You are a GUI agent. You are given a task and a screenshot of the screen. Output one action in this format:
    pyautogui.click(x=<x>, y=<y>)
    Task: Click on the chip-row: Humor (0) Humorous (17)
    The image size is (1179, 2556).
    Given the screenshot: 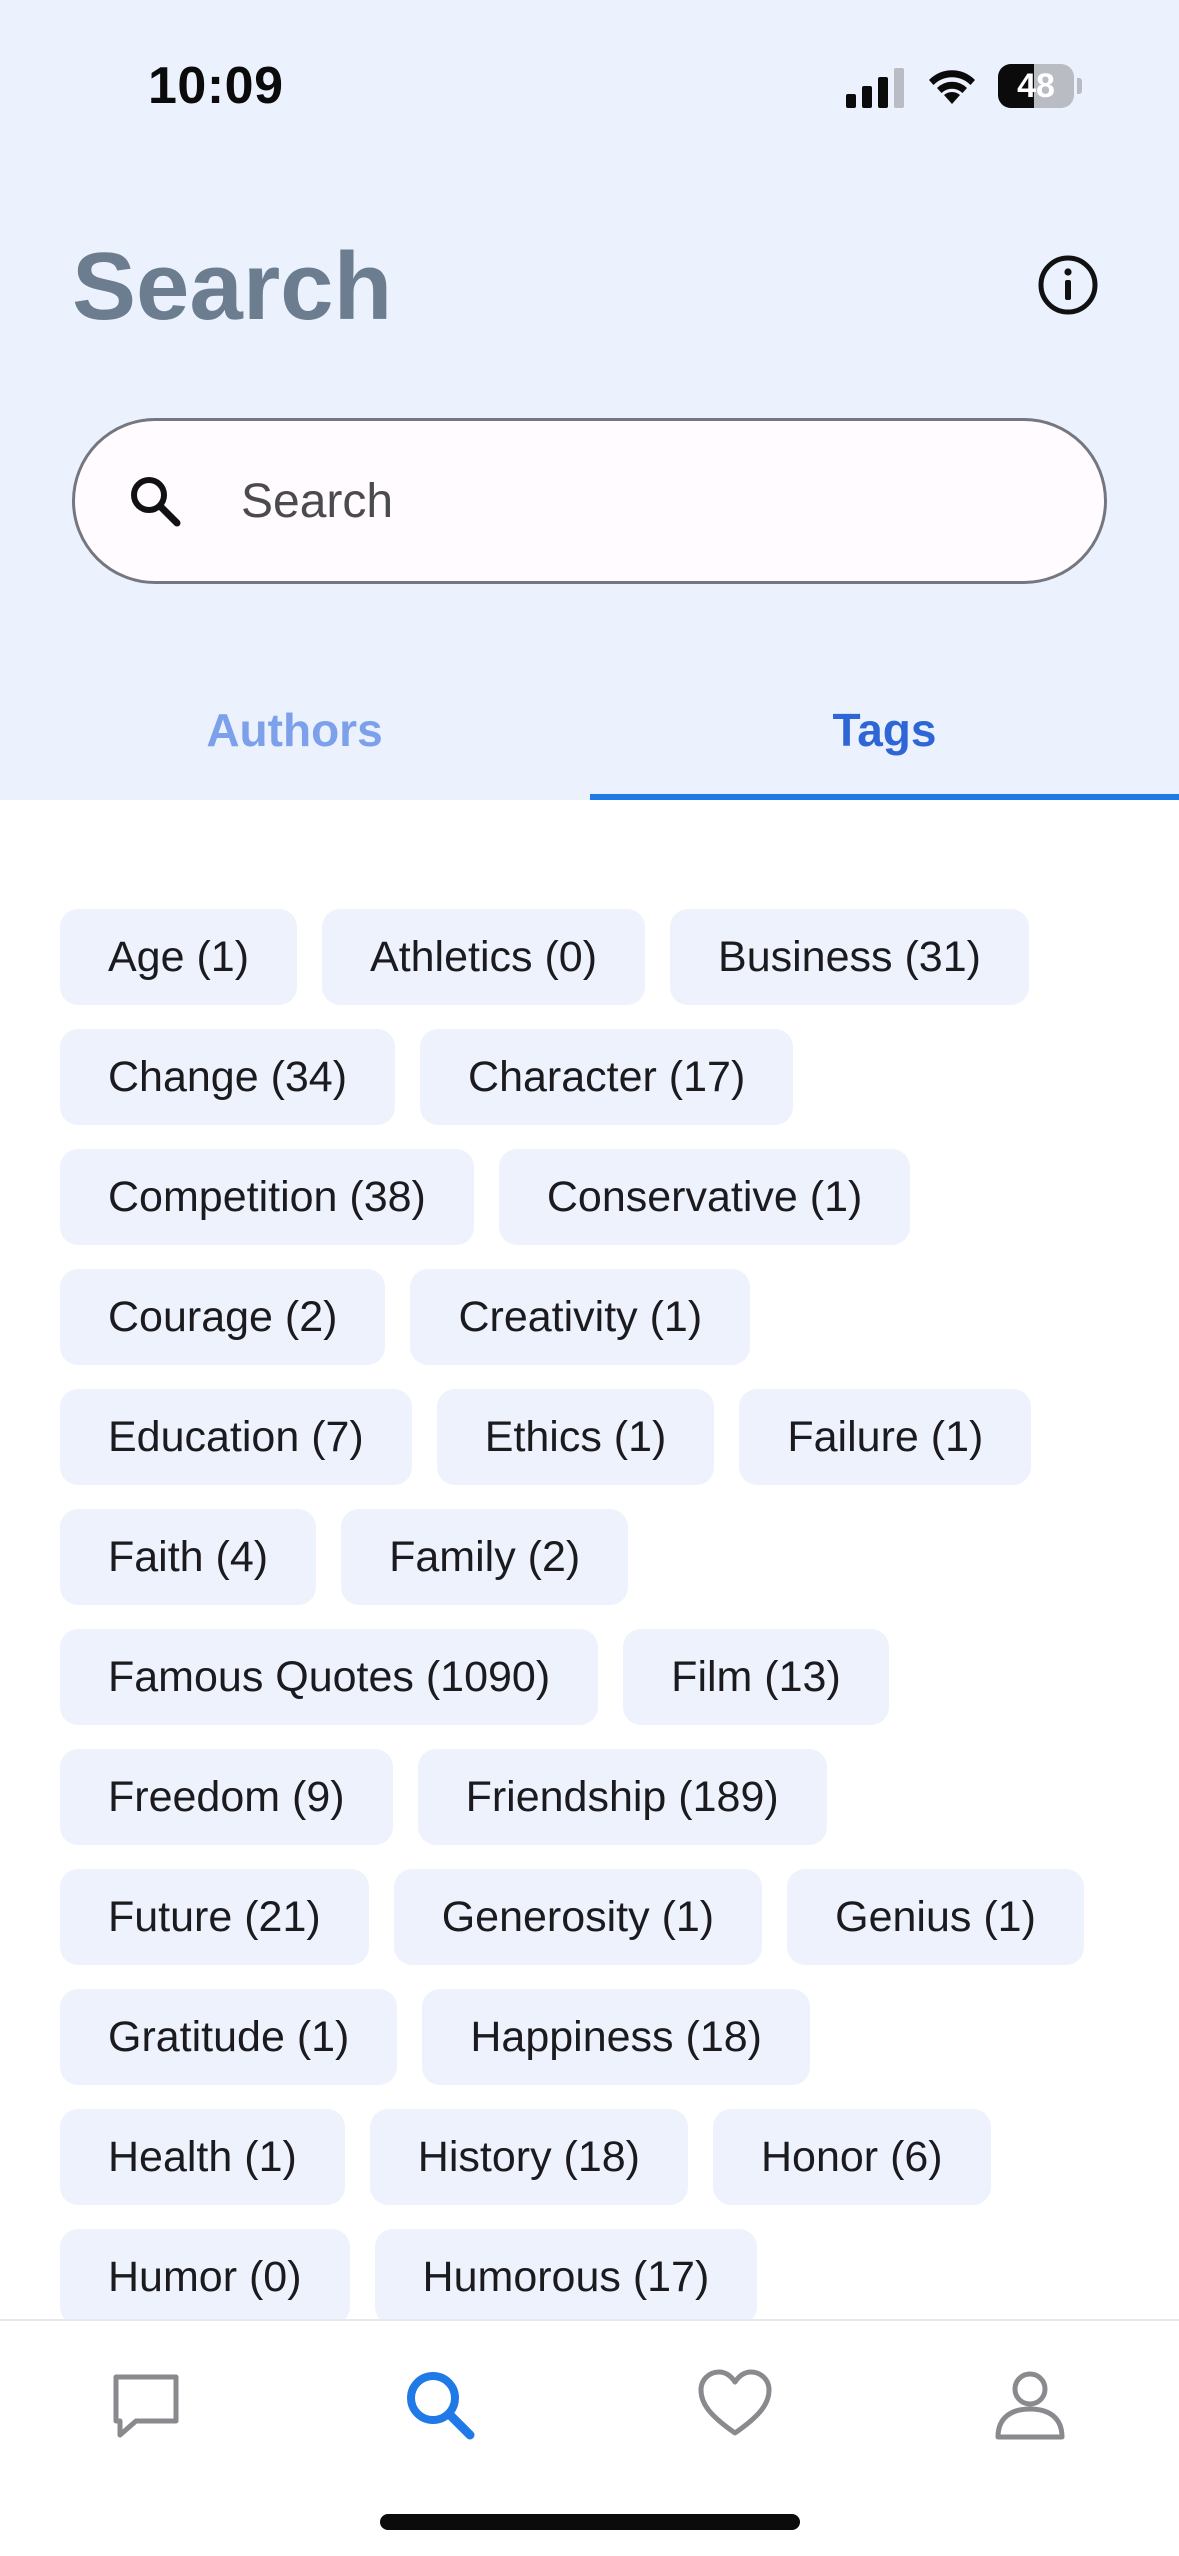 What is the action you would take?
    pyautogui.click(x=590, y=2274)
    